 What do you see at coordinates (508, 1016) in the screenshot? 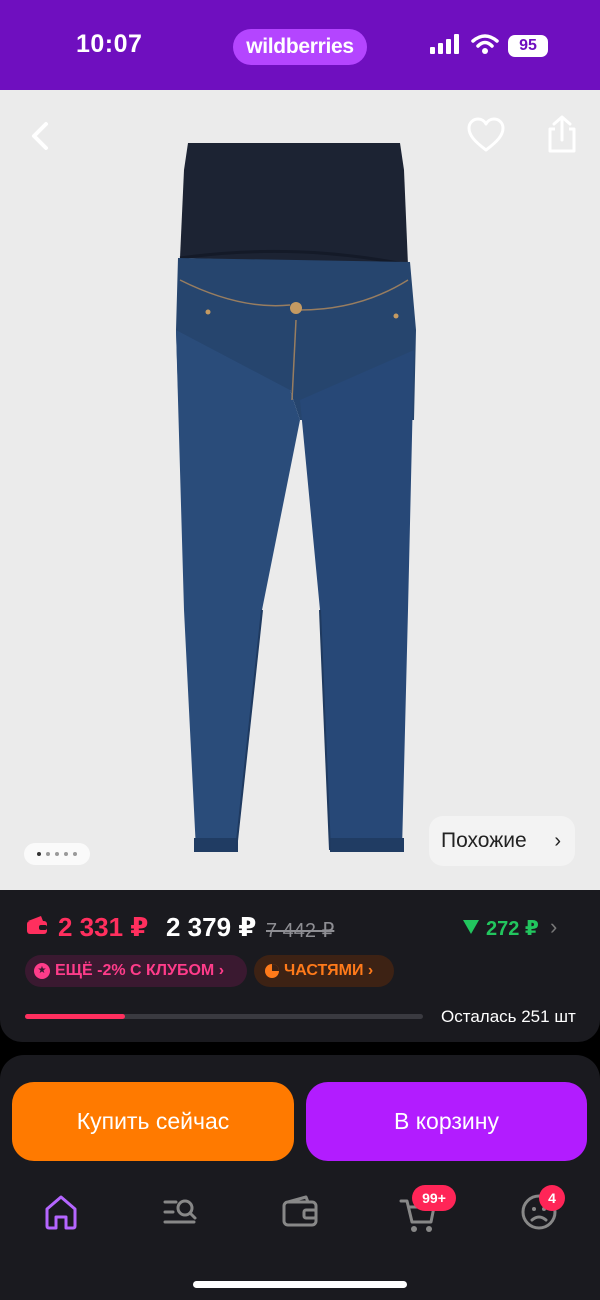
I see `stock-remaining: Осталась 251 шт` at bounding box center [508, 1016].